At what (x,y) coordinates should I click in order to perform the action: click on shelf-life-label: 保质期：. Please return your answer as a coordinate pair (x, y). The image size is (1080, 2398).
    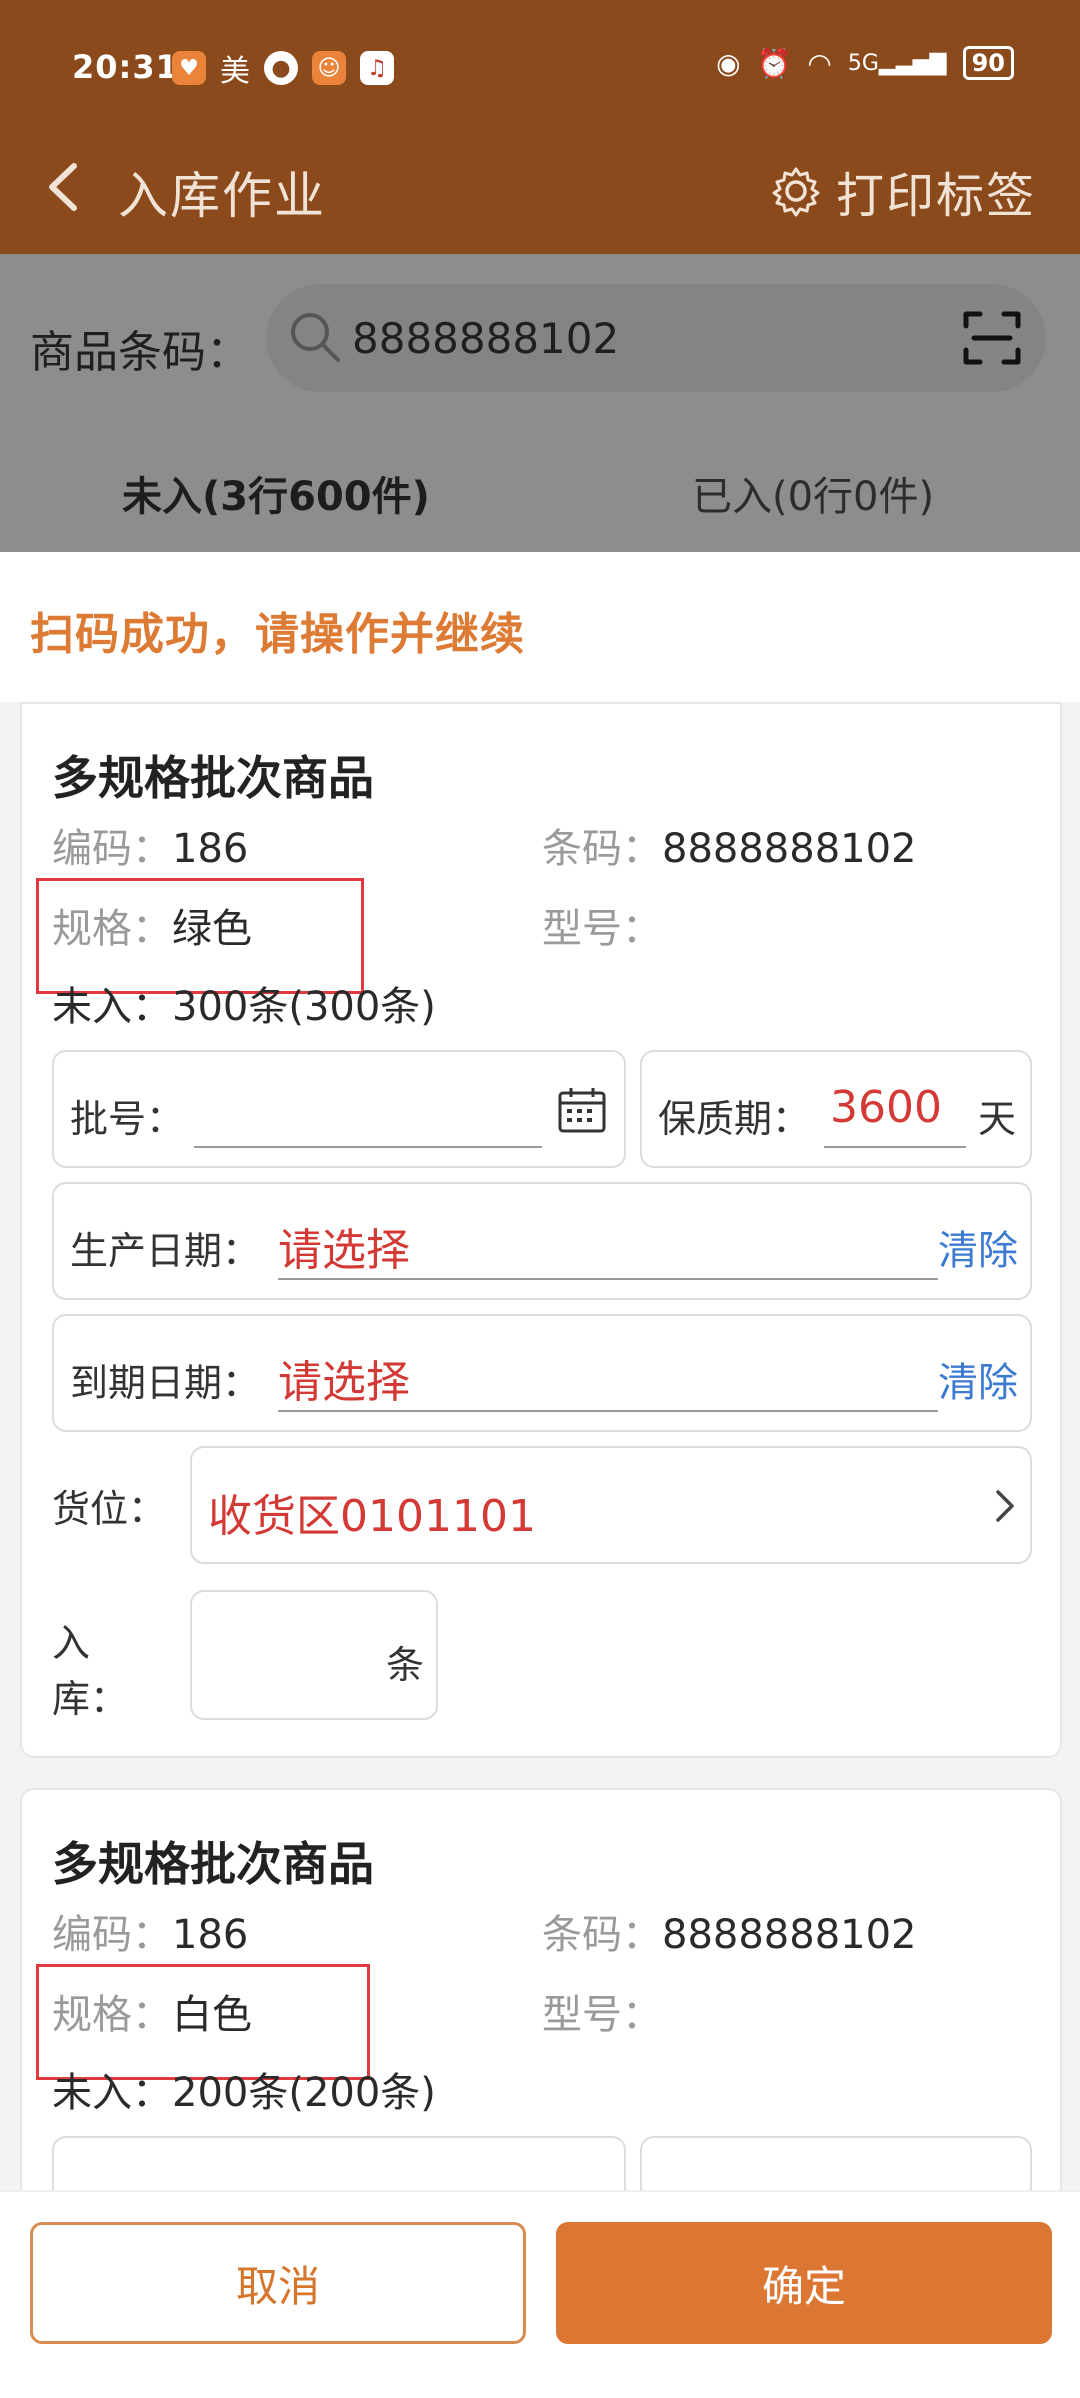
    Looking at the image, I should click on (734, 1119).